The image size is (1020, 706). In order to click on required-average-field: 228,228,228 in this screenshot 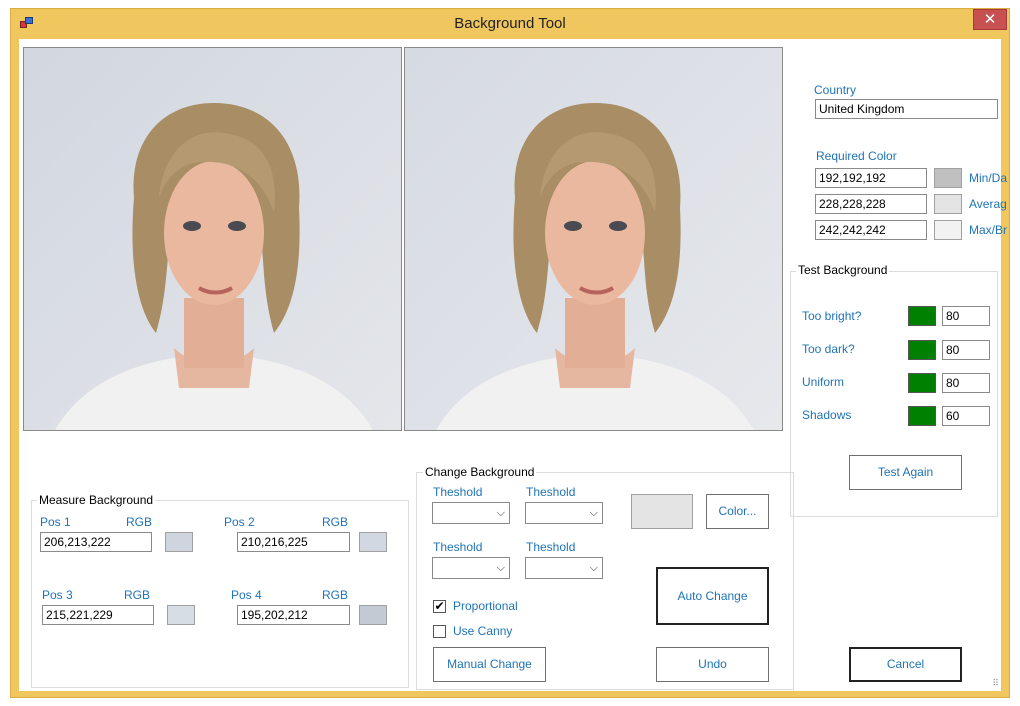, I will do `click(871, 204)`.